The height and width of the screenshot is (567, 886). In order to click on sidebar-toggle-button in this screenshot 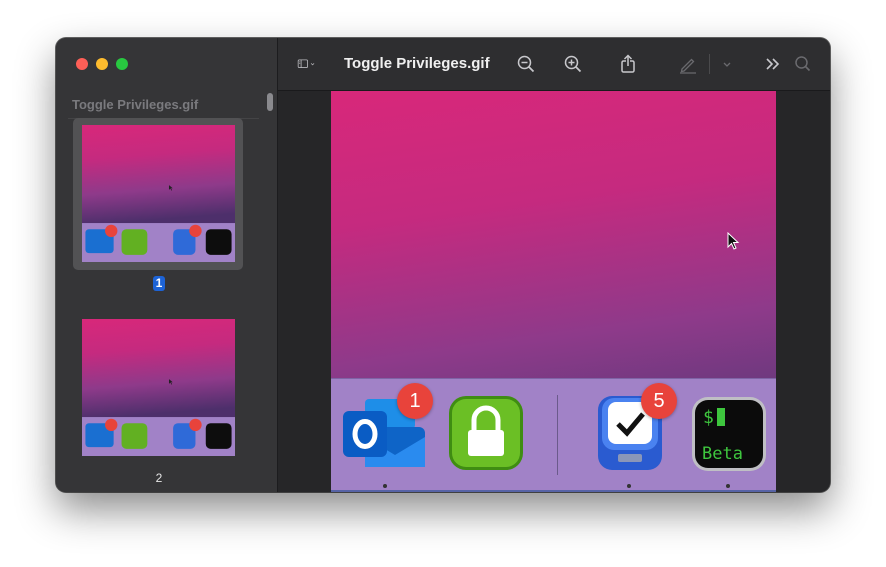, I will do `click(314, 64)`.